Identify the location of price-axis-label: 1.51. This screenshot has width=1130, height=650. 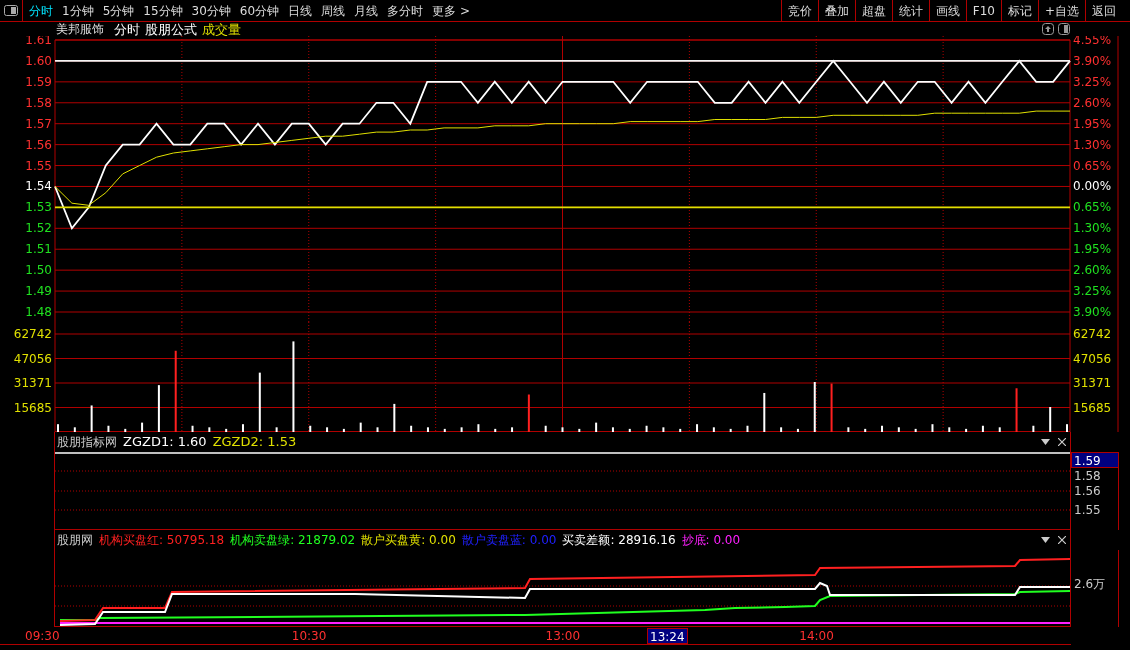
(38, 249).